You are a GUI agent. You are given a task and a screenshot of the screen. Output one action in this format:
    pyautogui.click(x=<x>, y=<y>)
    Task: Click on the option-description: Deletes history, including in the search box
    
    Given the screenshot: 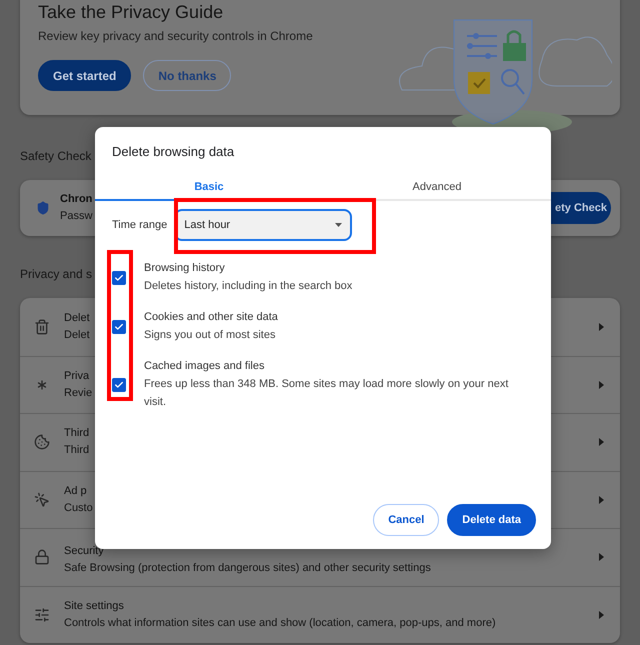 What is the action you would take?
    pyautogui.click(x=248, y=286)
    